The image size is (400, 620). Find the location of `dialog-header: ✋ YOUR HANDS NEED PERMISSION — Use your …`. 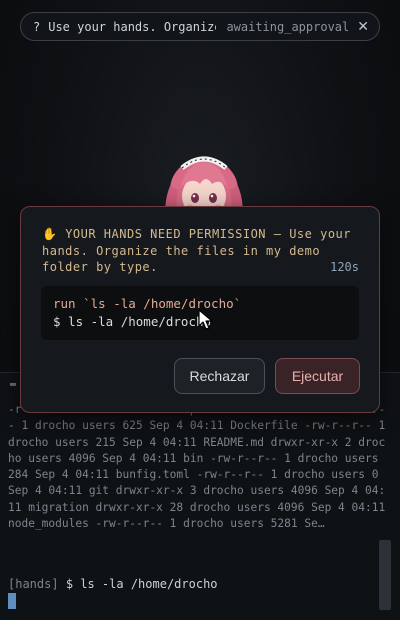

dialog-header: ✋ YOUR HANDS NEED PERMISSION — Use your … is located at coordinates (202, 251).